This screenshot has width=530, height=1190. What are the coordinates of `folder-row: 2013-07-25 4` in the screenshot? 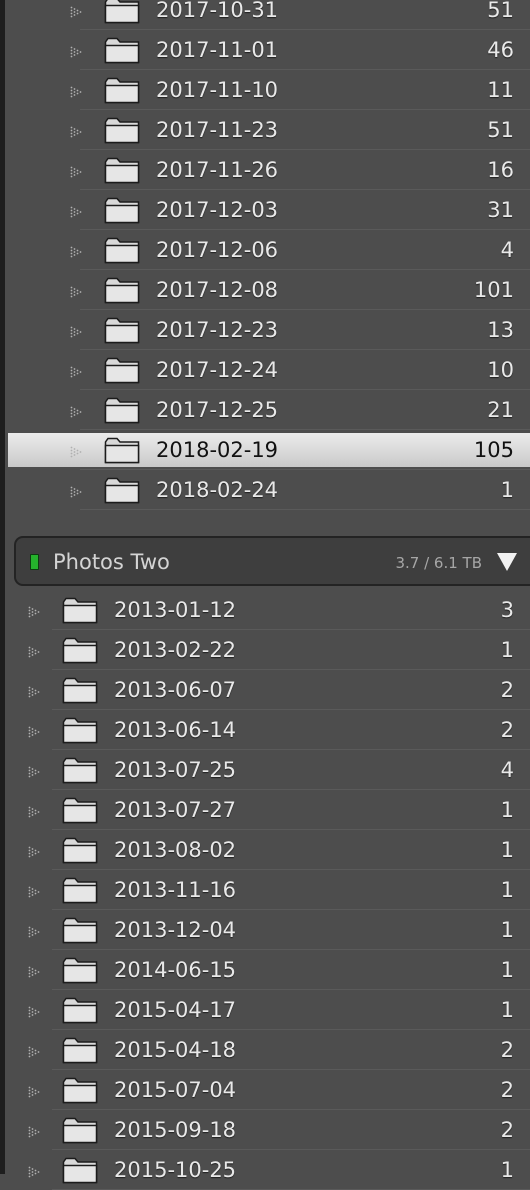 It's located at (265, 770).